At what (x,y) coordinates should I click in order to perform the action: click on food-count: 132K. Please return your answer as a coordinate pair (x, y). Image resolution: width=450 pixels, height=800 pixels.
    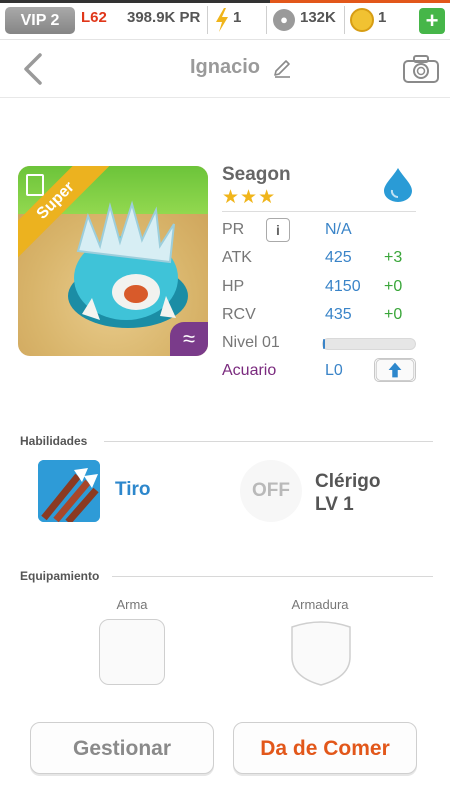
    Looking at the image, I should click on (318, 17).